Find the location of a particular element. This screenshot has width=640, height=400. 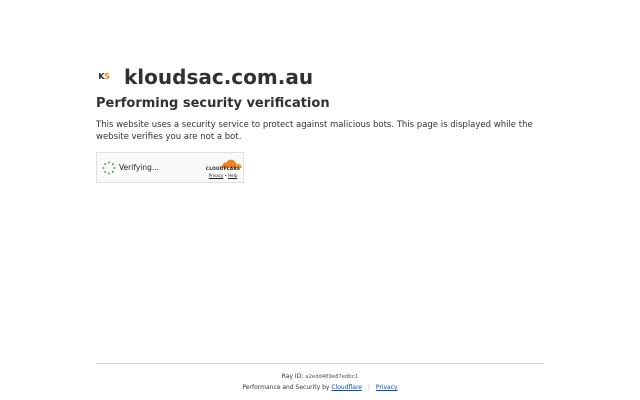

widget-help-link: Help is located at coordinates (232, 175).